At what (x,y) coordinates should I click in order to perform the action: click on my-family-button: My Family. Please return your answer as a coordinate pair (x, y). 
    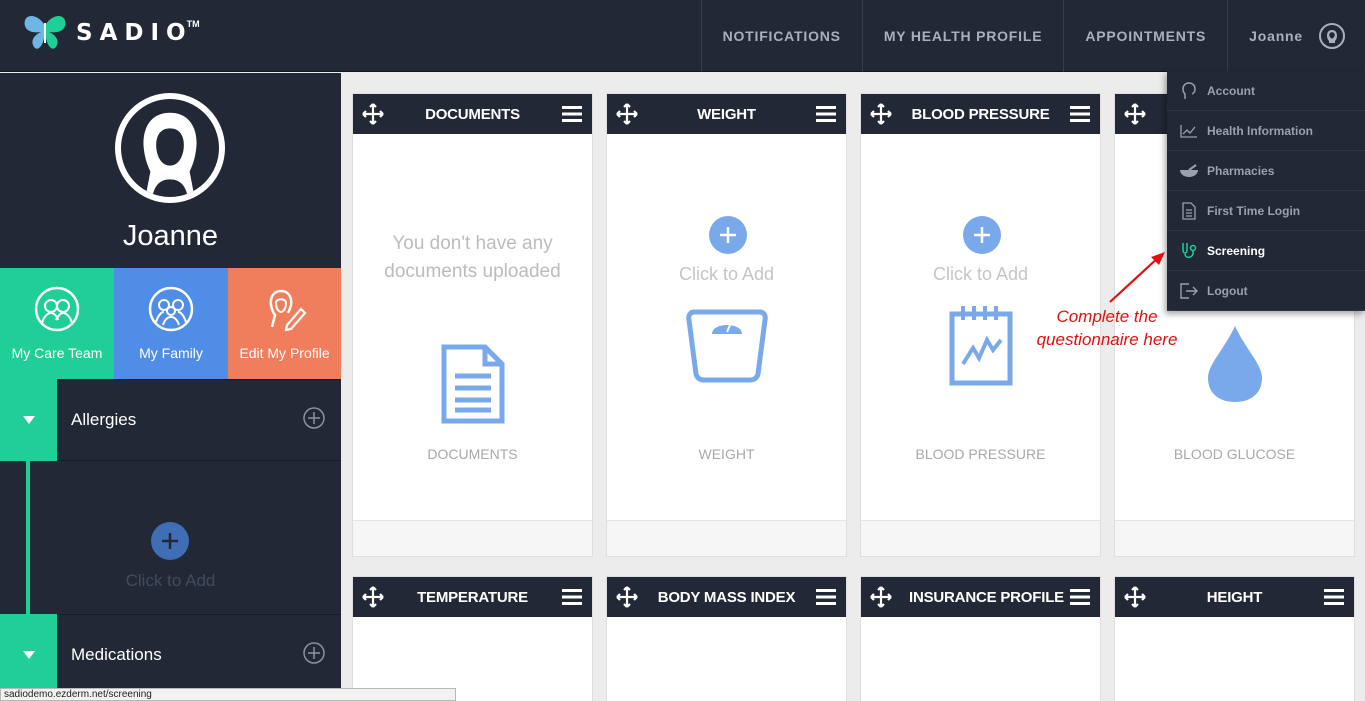
    Looking at the image, I should click on (171, 323).